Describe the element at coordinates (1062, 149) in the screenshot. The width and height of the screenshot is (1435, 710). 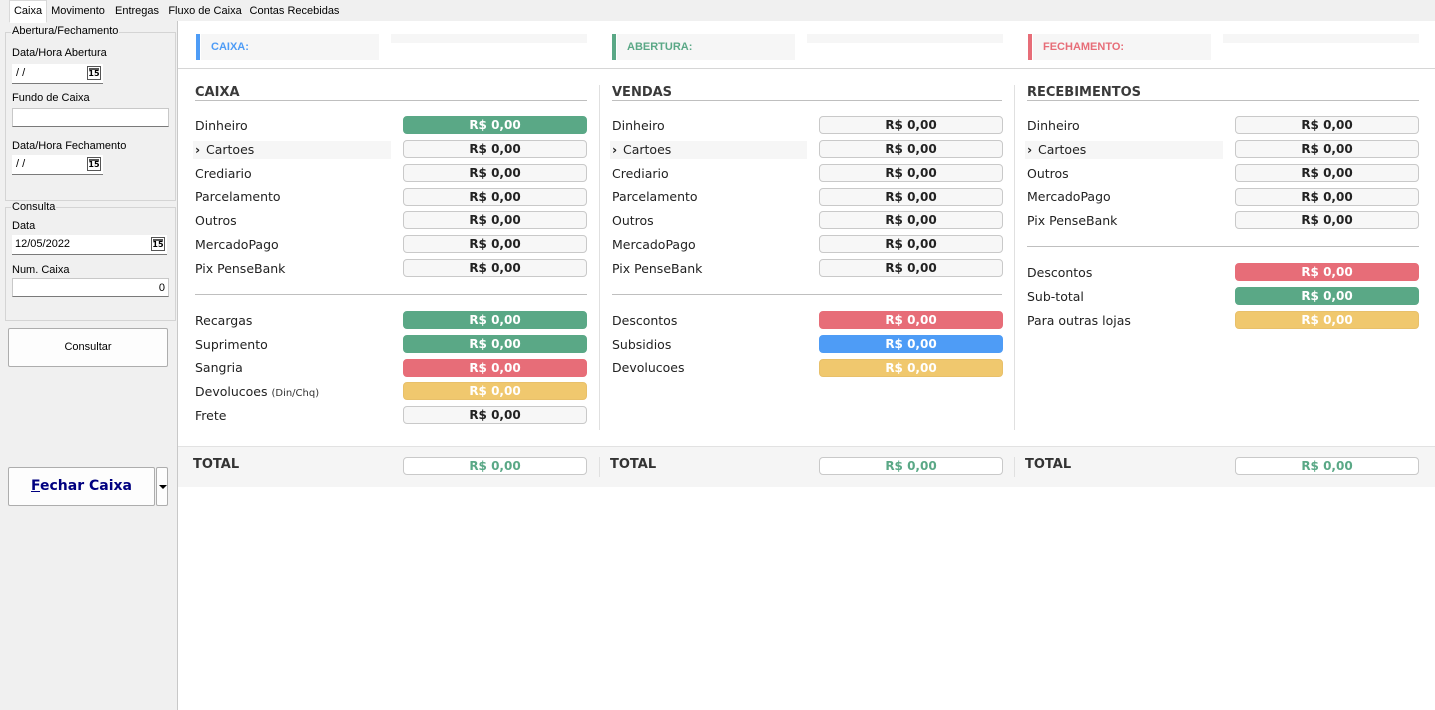
I see `recebimentos-cartoes-label: Cartoes` at that location.